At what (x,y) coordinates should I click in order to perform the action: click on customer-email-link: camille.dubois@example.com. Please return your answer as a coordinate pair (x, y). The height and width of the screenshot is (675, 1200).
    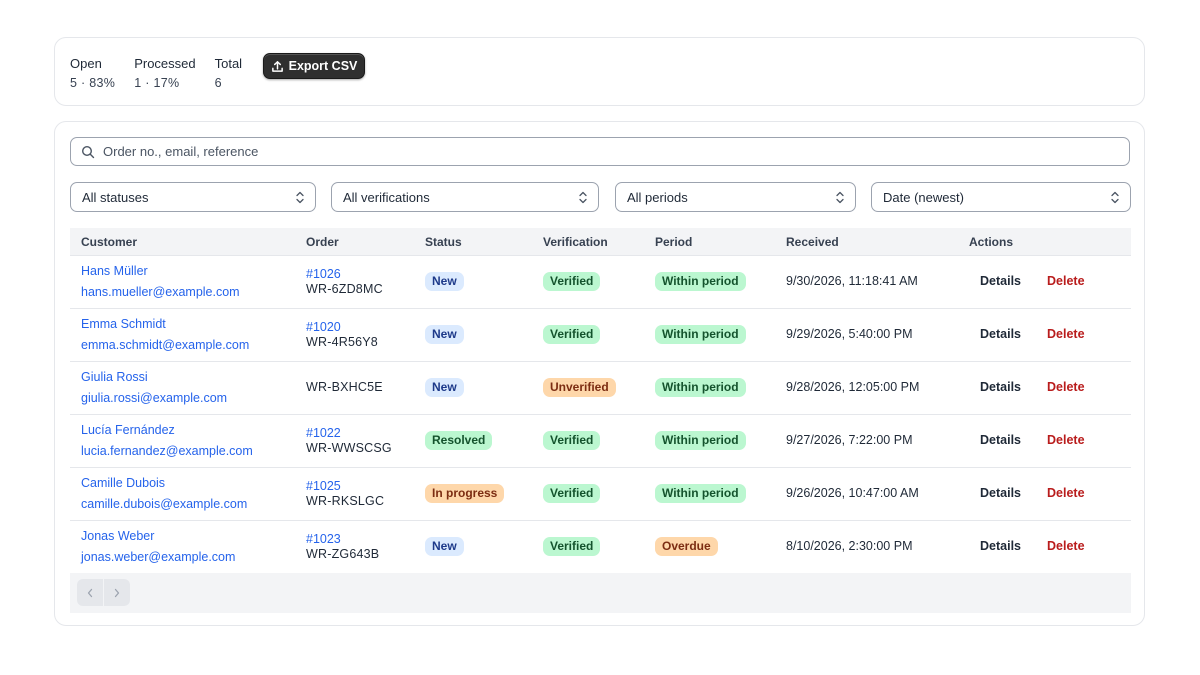
    Looking at the image, I should click on (164, 504).